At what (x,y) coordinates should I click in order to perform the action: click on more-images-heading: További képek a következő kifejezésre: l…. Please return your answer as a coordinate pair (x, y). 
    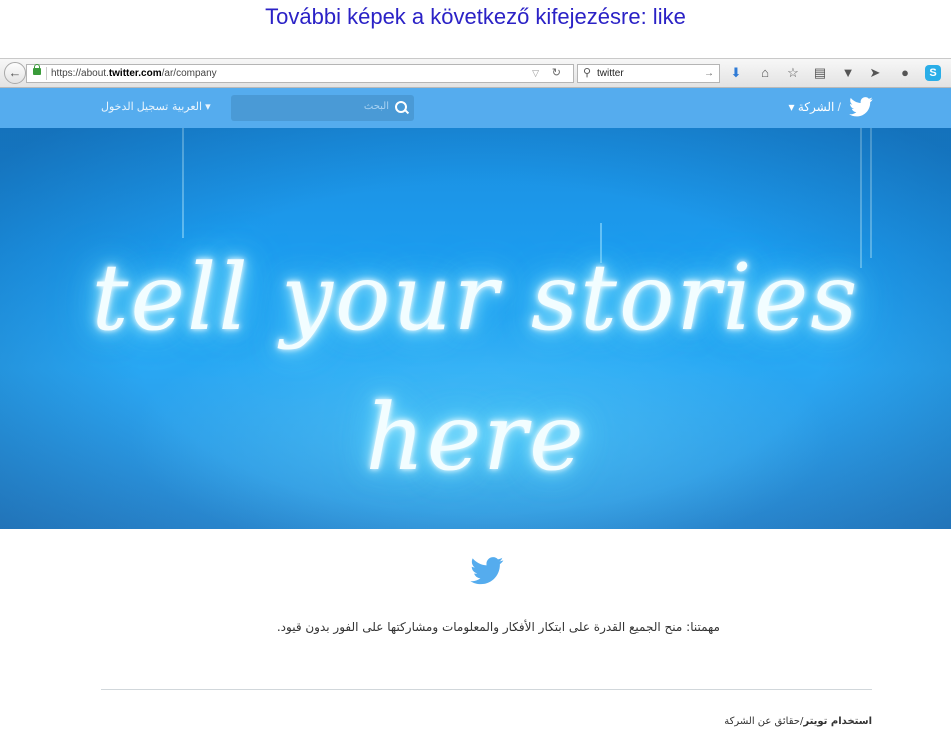
    Looking at the image, I should click on (475, 18).